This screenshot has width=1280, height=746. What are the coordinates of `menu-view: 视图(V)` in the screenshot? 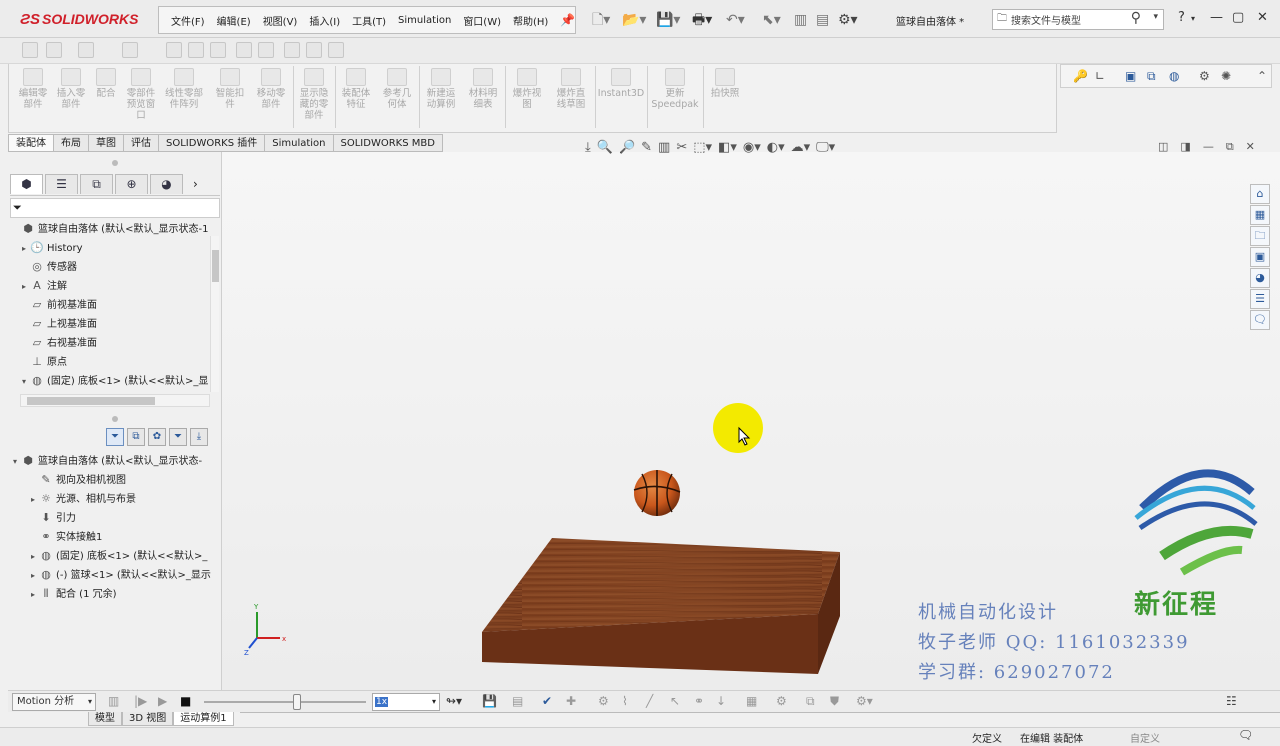 It's located at (280, 20).